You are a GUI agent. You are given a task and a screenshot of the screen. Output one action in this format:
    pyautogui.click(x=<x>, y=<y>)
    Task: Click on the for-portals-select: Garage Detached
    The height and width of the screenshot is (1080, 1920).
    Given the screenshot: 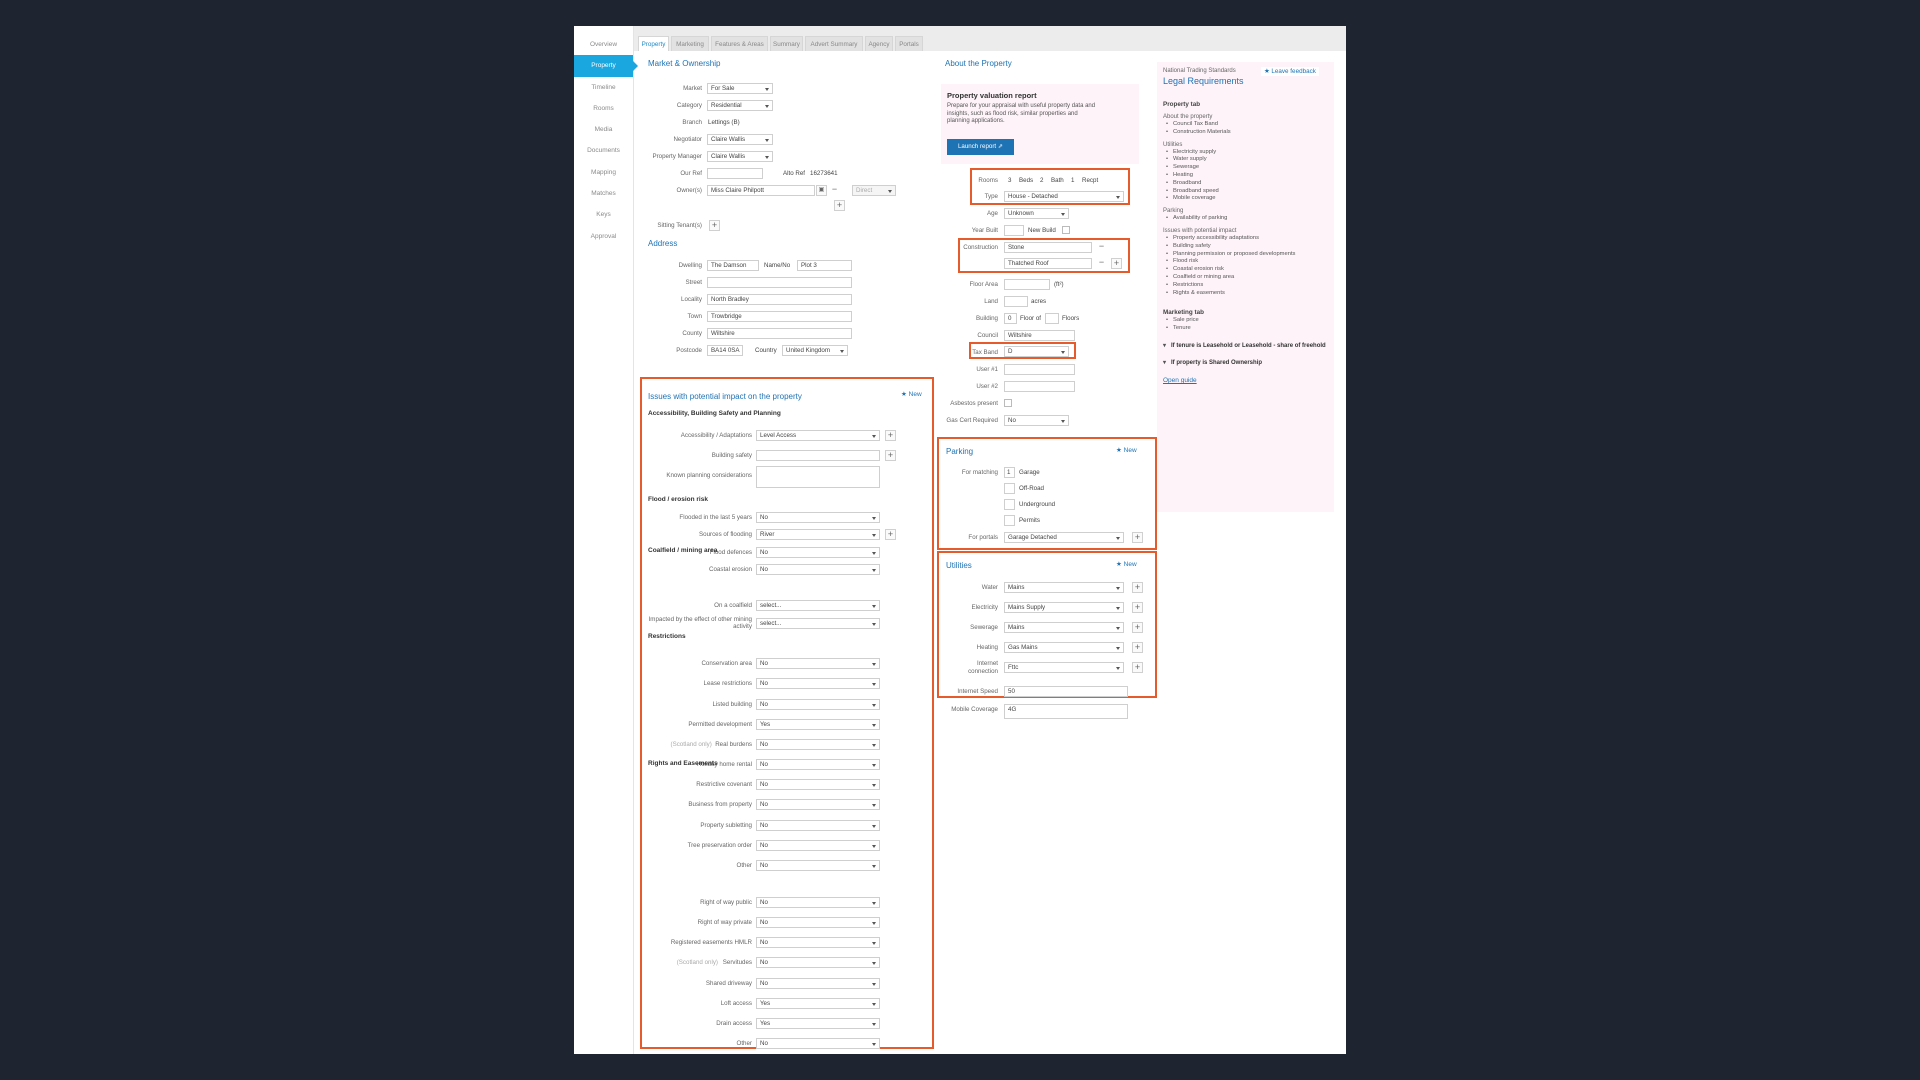 What is the action you would take?
    pyautogui.click(x=1064, y=537)
    